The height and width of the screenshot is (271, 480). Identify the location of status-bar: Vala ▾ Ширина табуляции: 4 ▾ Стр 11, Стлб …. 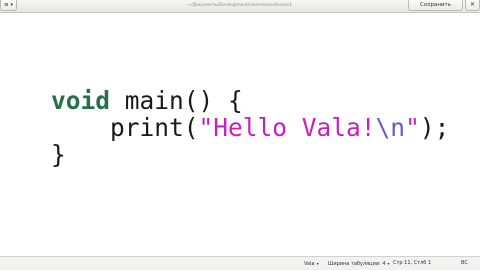
(240, 263).